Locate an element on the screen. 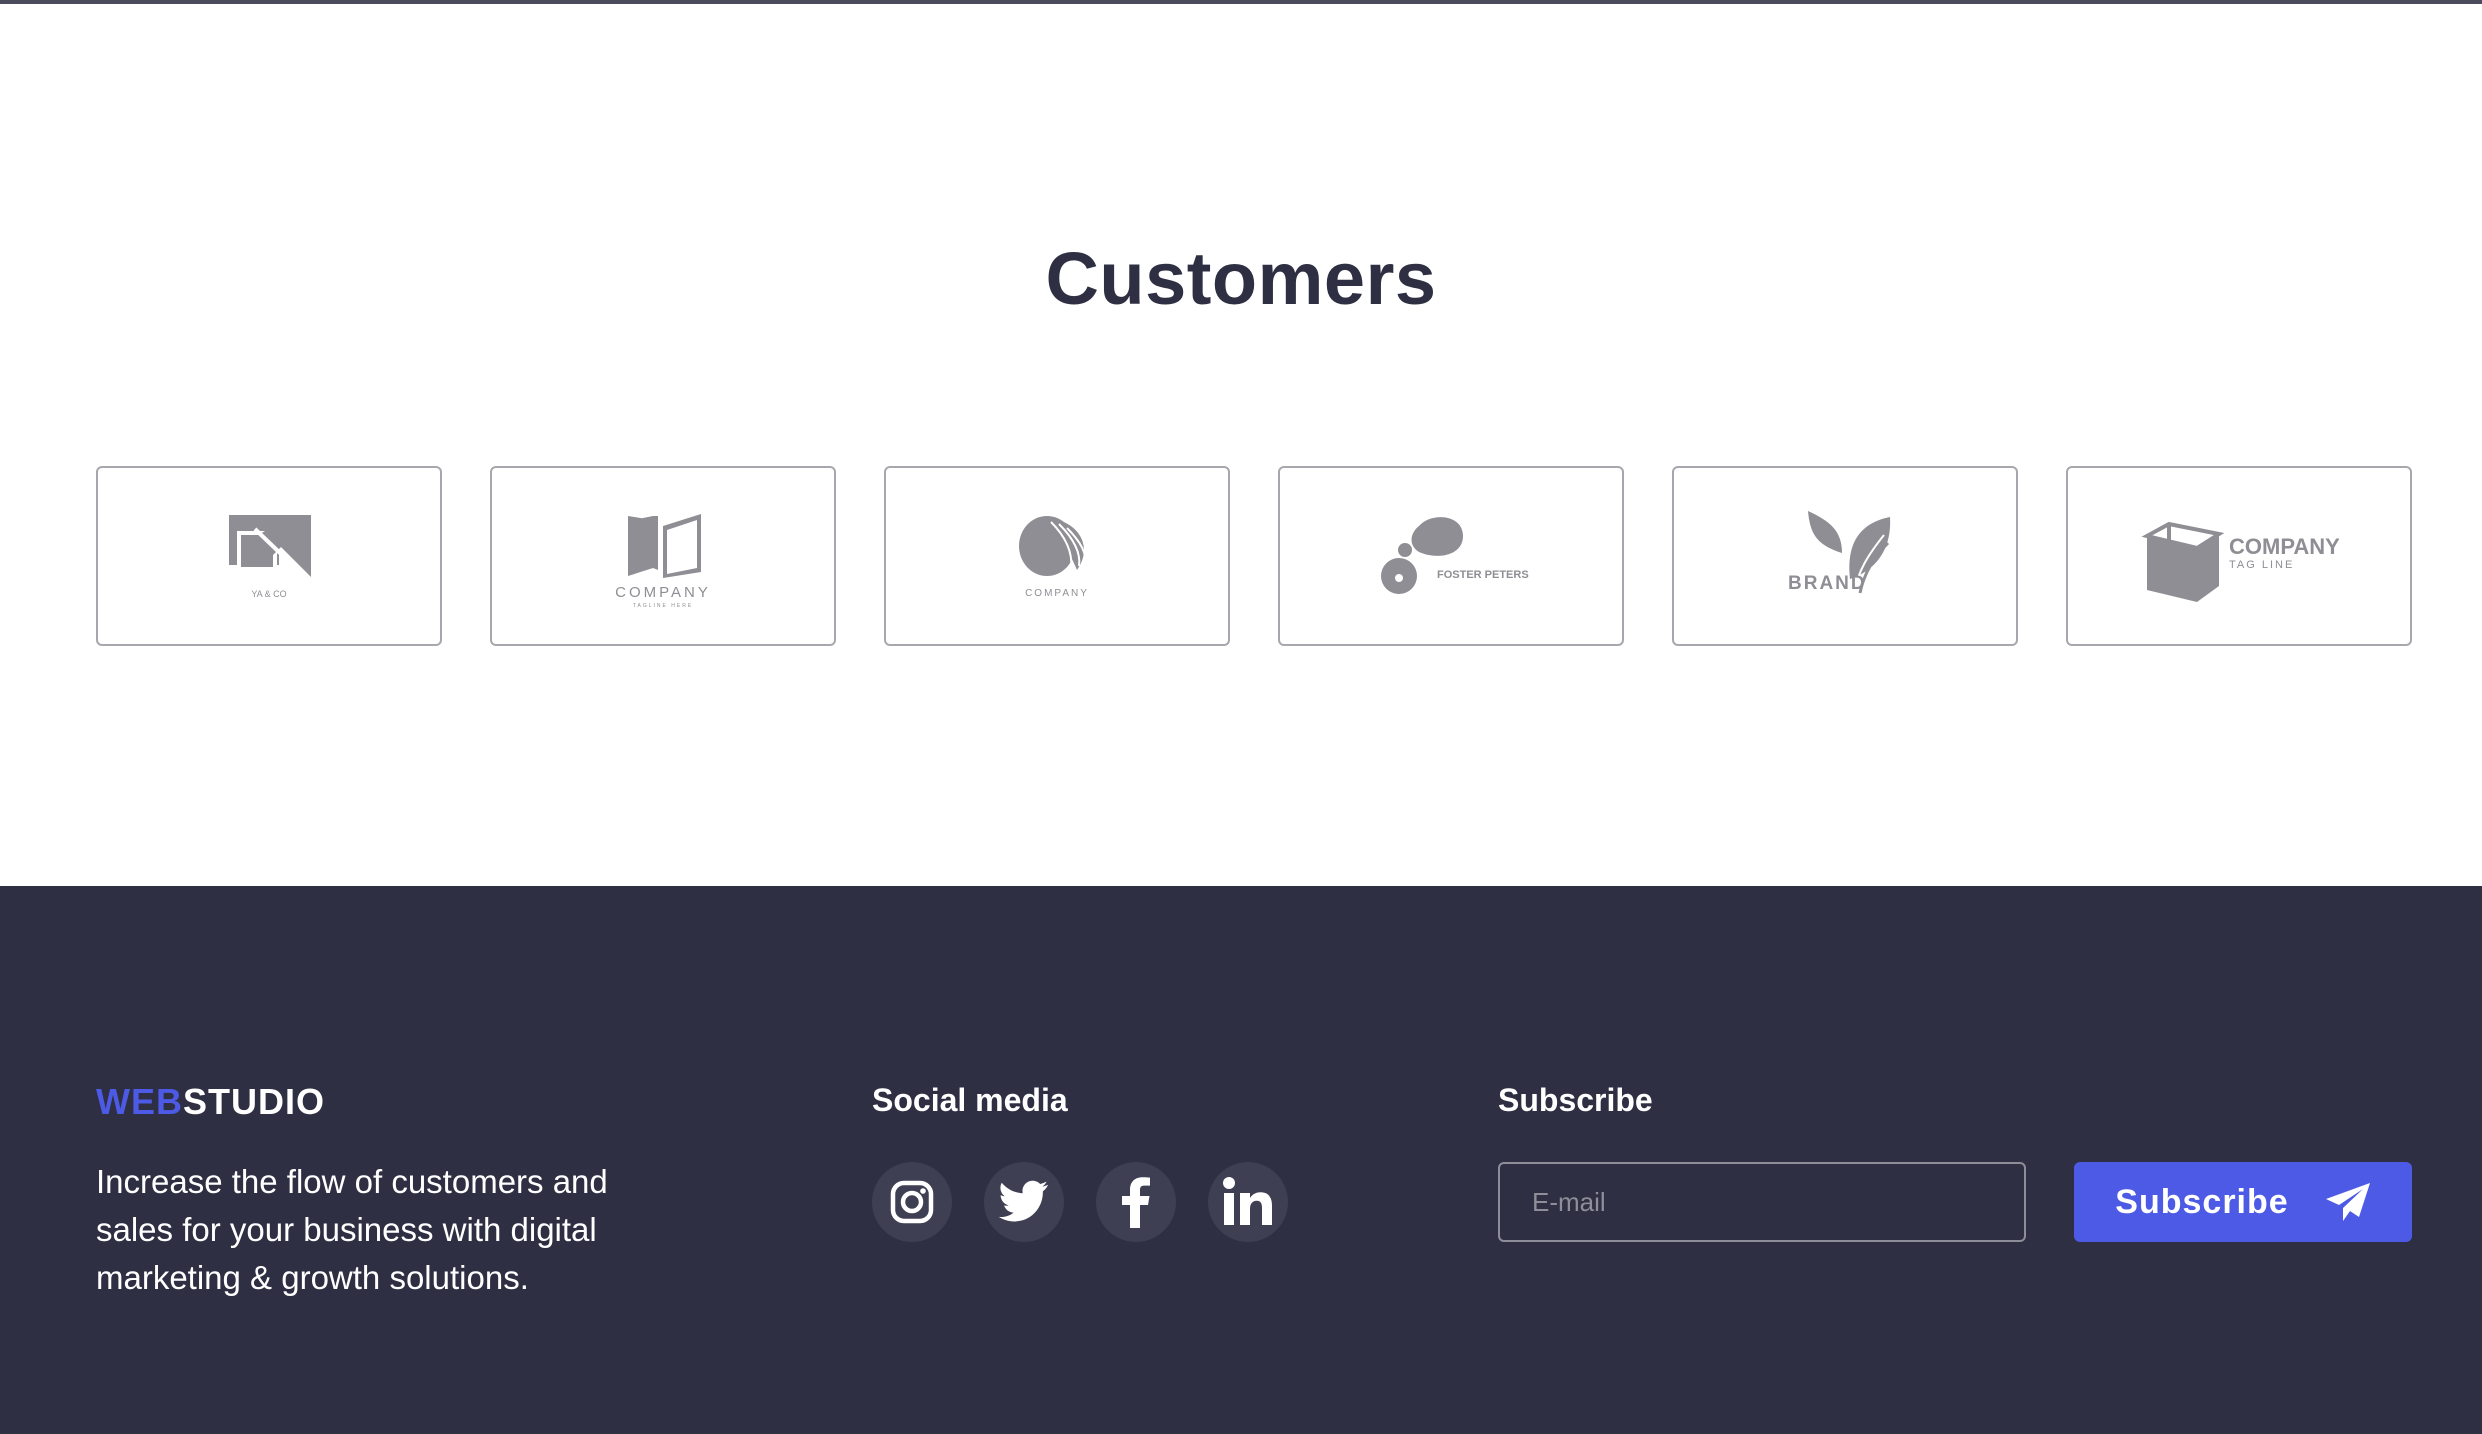  customers-title: Customers is located at coordinates (1241, 278).